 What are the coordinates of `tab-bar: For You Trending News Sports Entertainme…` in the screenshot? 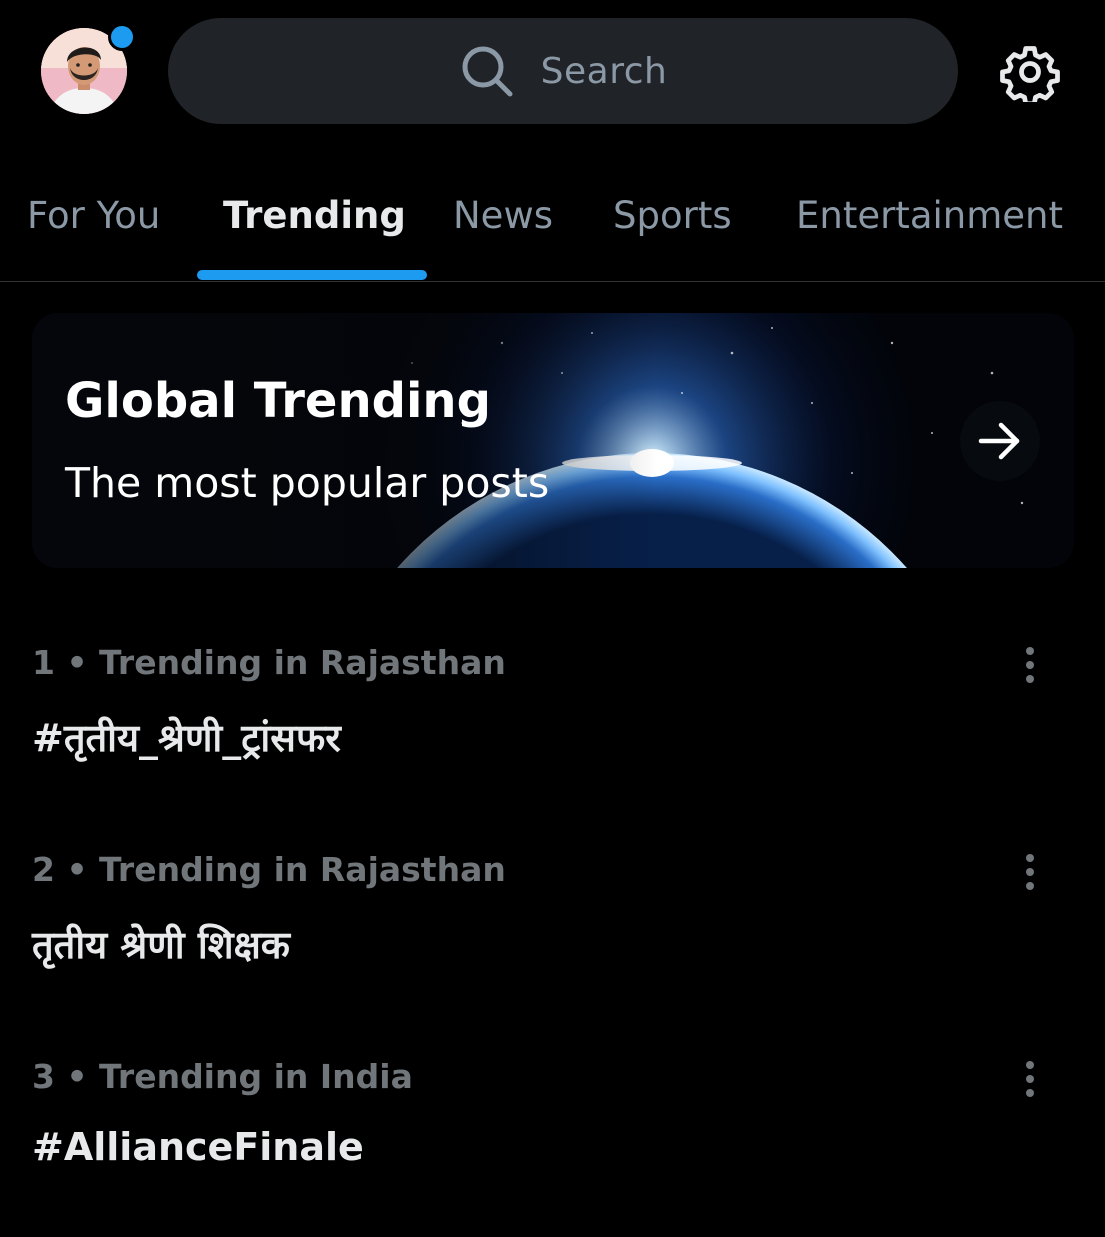 It's located at (552, 221).